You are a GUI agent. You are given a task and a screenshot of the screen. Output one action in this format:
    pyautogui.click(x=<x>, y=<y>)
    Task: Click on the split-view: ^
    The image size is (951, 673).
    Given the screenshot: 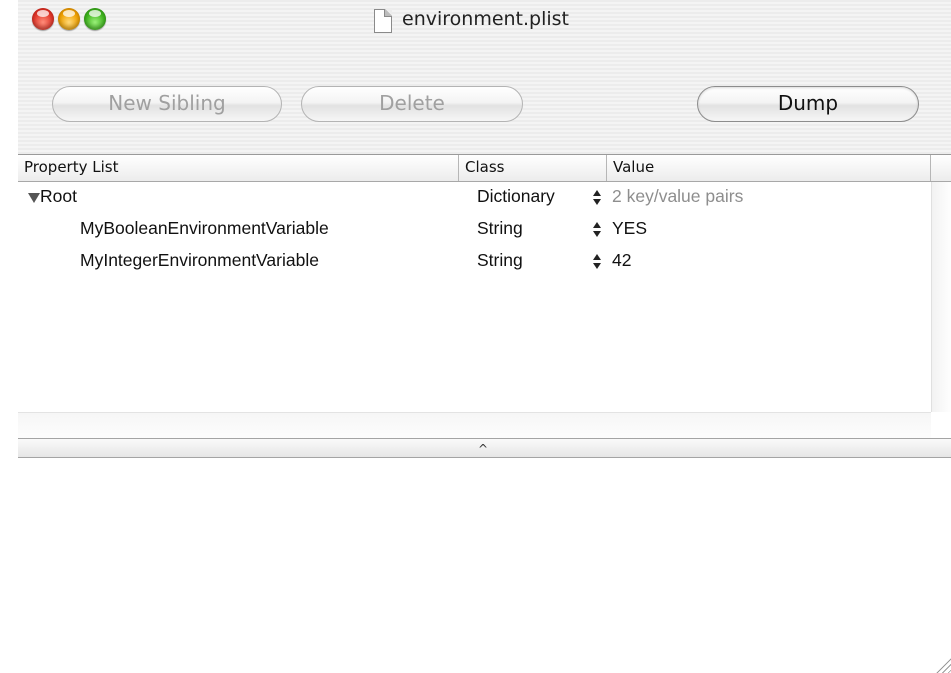 What is the action you would take?
    pyautogui.click(x=484, y=435)
    